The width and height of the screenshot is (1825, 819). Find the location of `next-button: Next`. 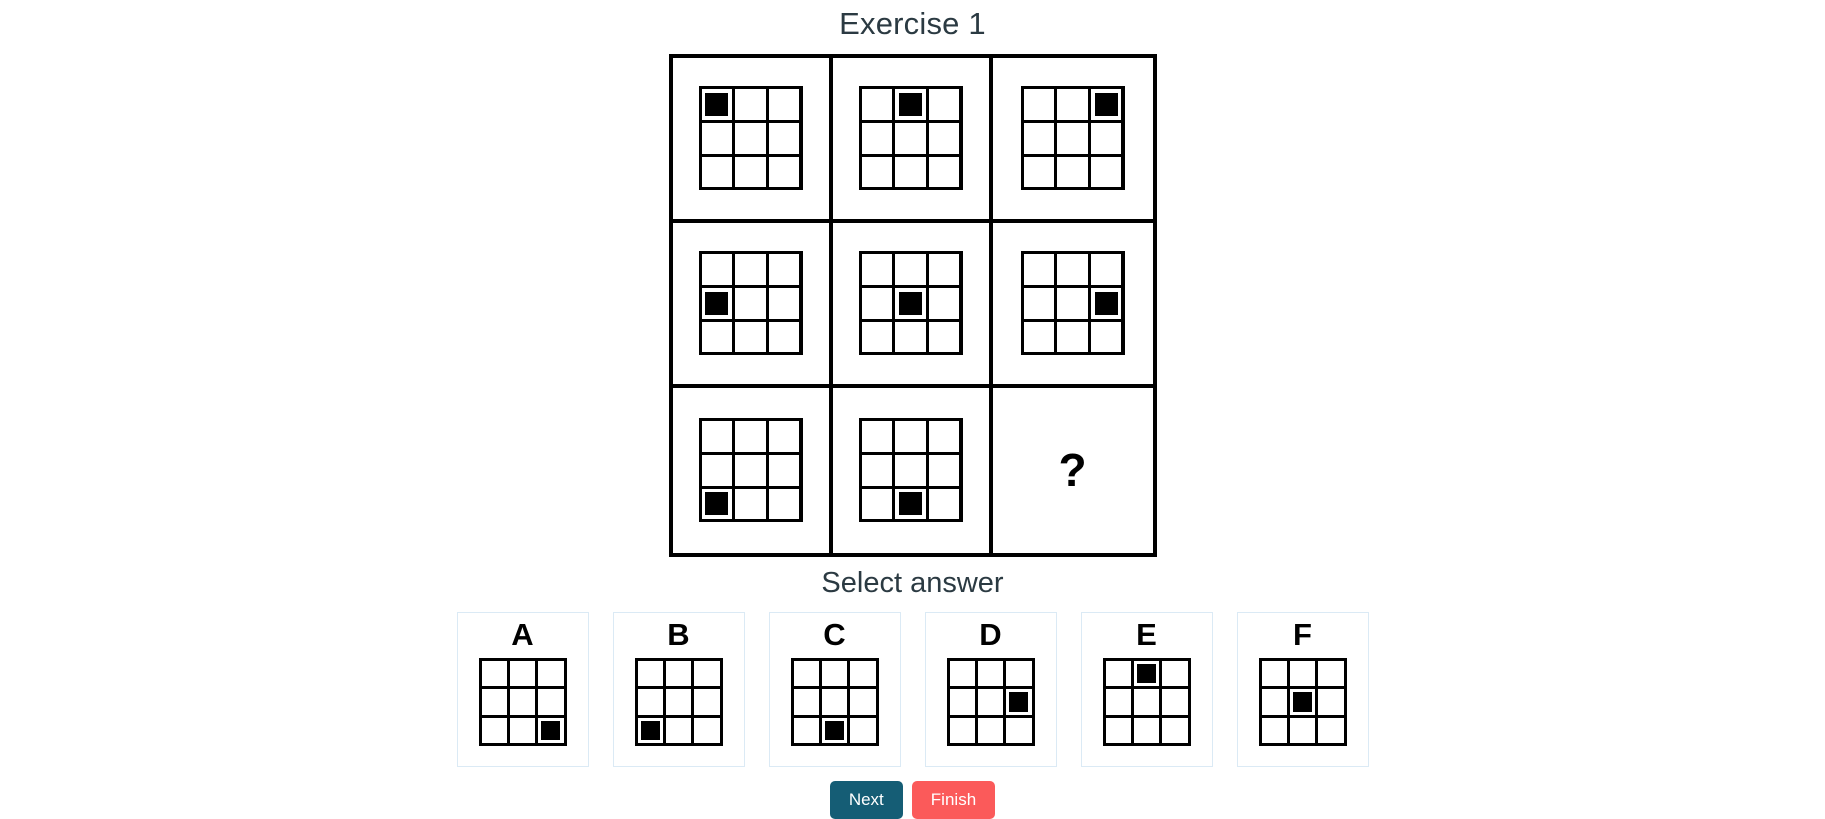

next-button: Next is located at coordinates (866, 800).